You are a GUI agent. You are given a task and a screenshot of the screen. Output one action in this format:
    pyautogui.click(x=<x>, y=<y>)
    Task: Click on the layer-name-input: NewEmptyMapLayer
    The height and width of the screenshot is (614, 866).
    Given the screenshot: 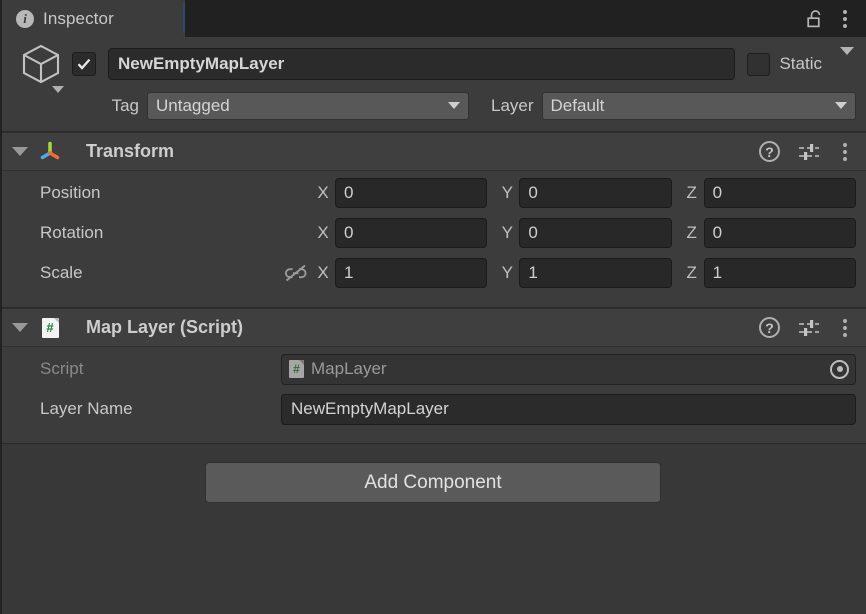 What is the action you would take?
    pyautogui.click(x=568, y=409)
    